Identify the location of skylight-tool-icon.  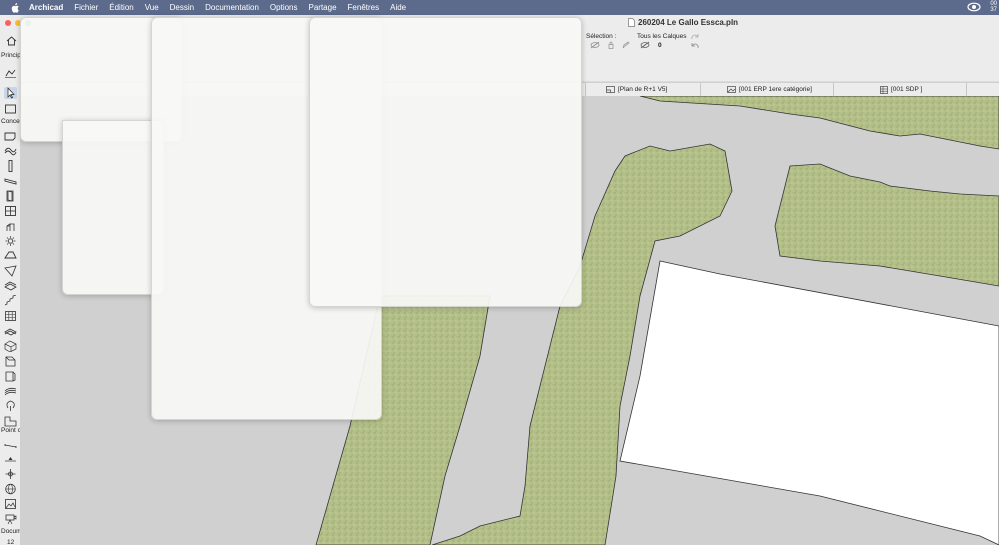
(10, 361).